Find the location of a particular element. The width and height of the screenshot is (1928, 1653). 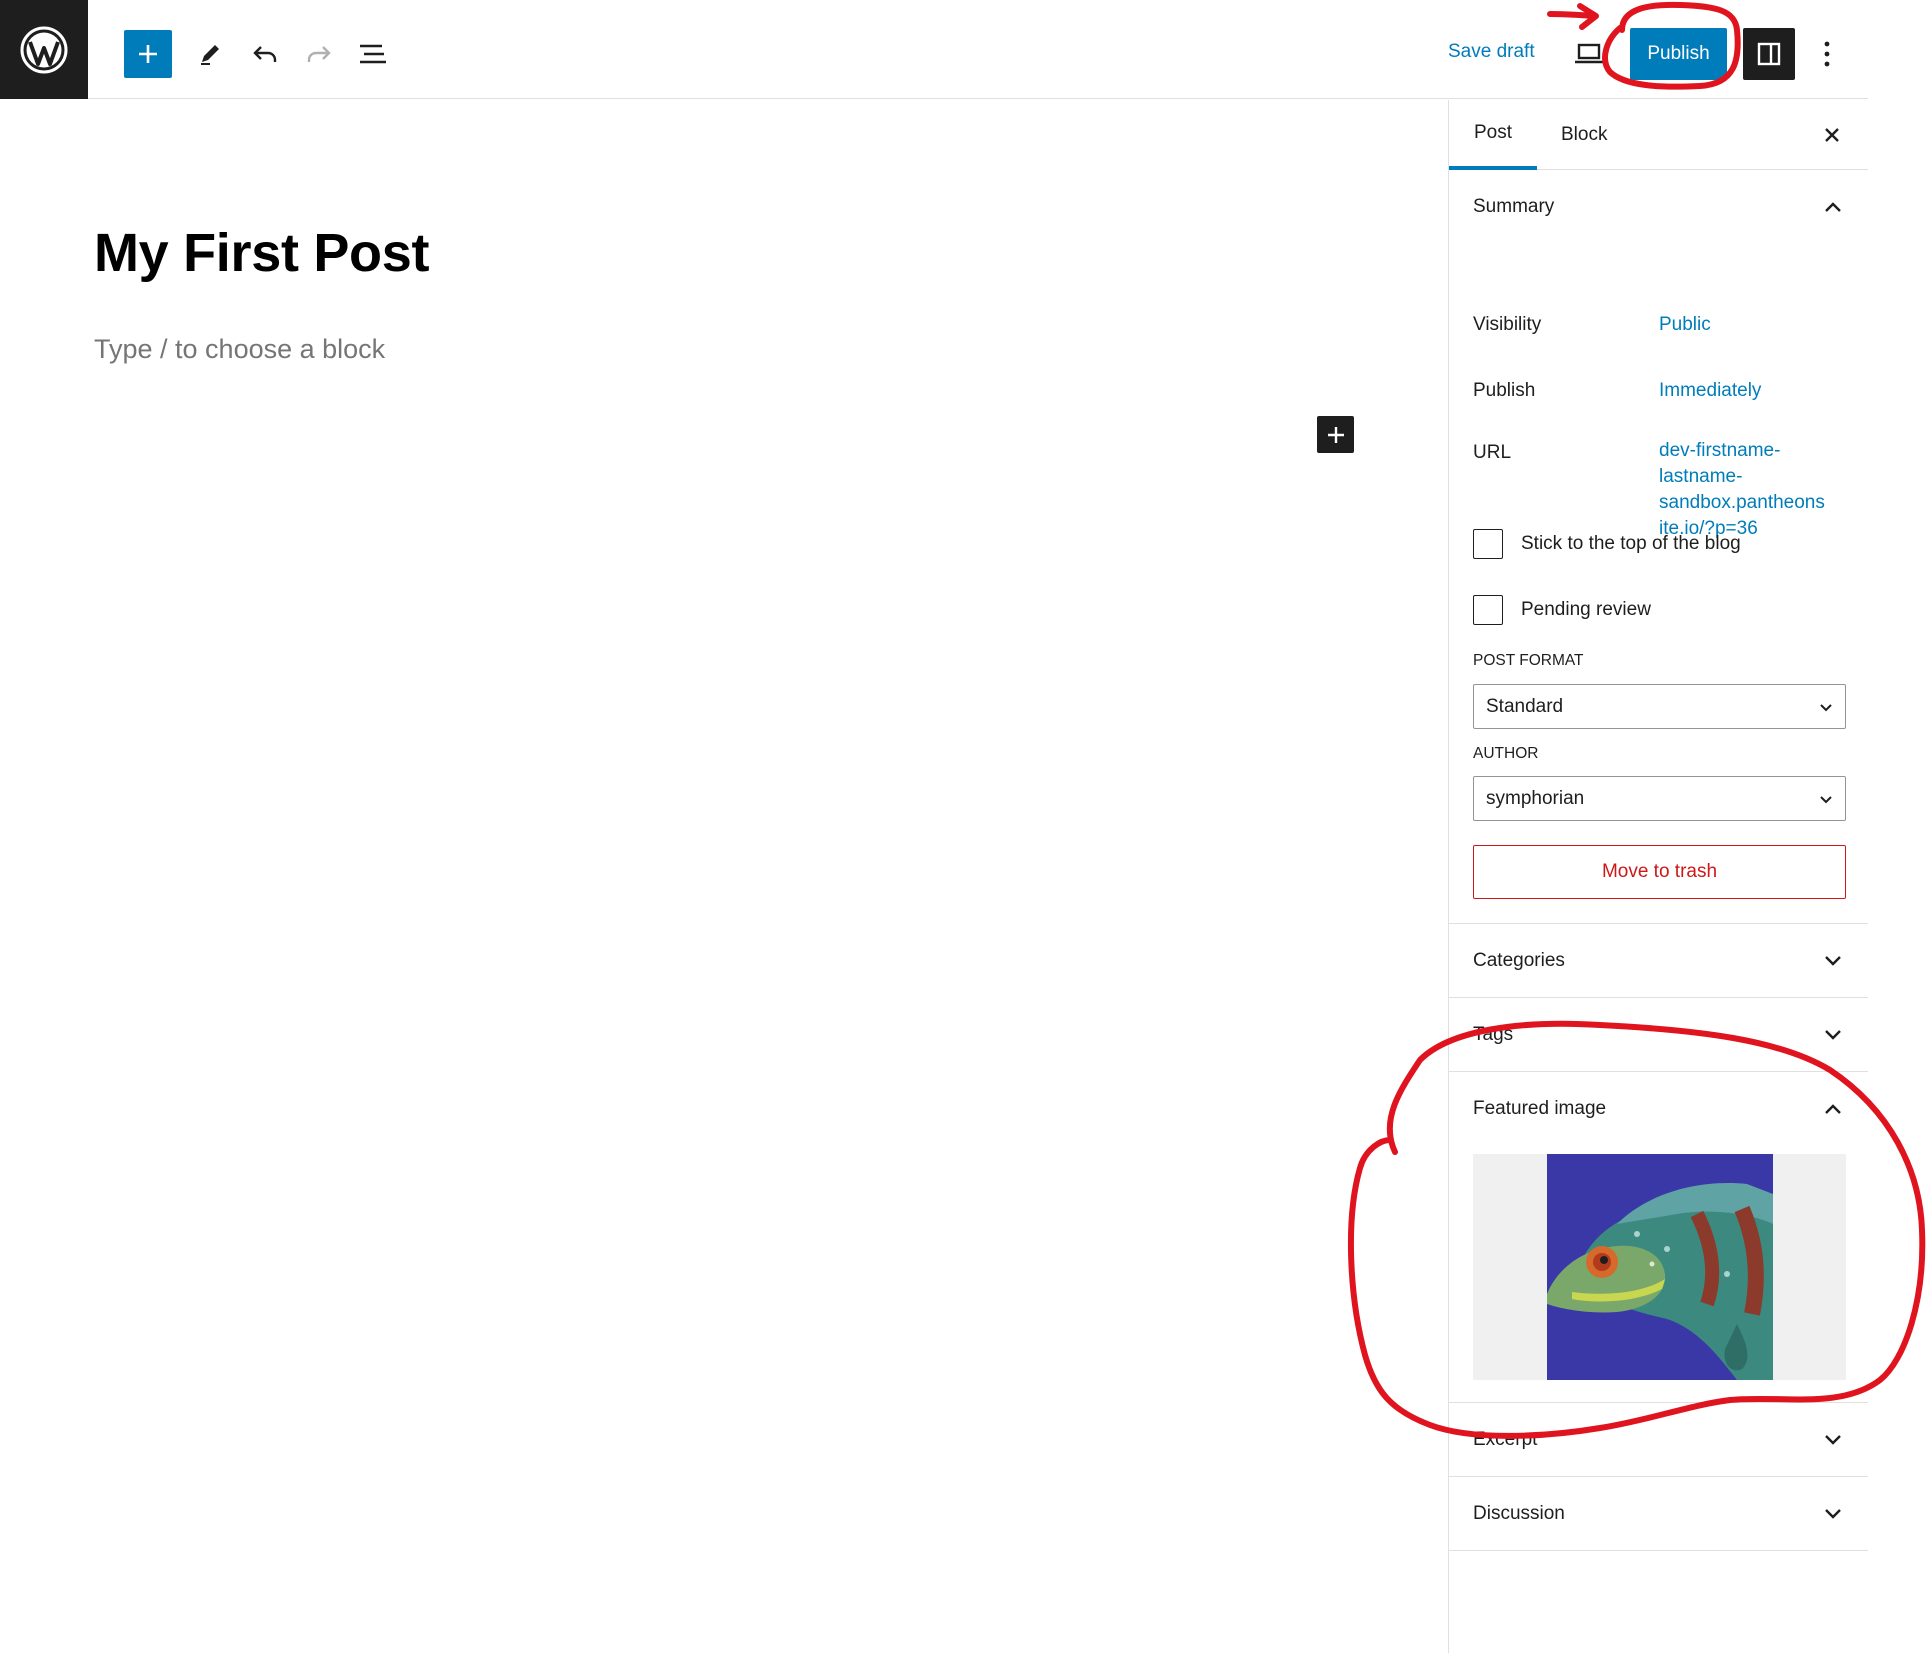

undo-button is located at coordinates (265, 54).